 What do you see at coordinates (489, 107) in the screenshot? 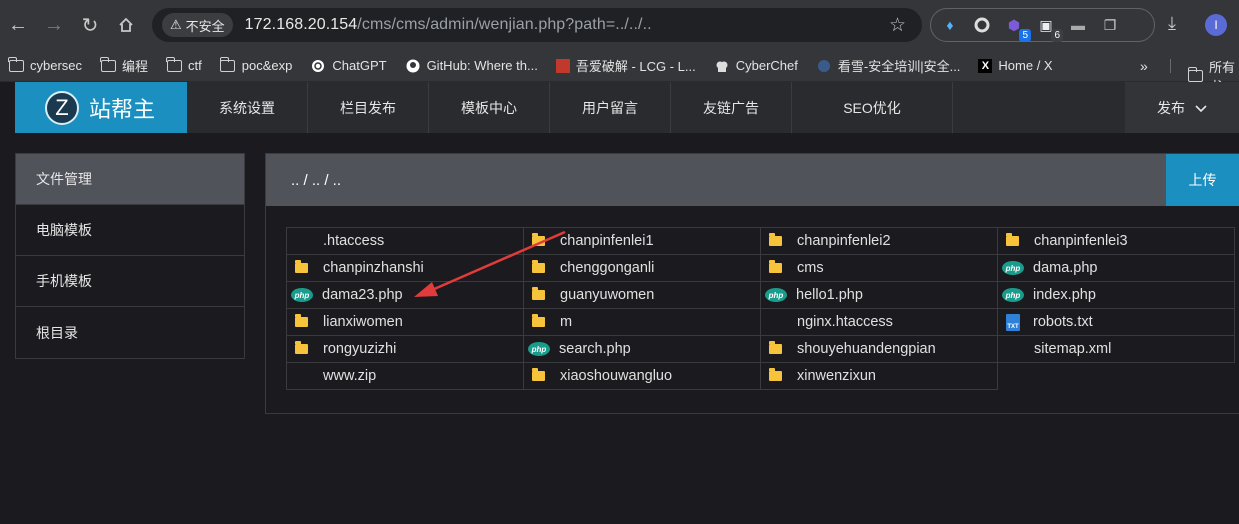
I see `menu-template-center: 模板中心` at bounding box center [489, 107].